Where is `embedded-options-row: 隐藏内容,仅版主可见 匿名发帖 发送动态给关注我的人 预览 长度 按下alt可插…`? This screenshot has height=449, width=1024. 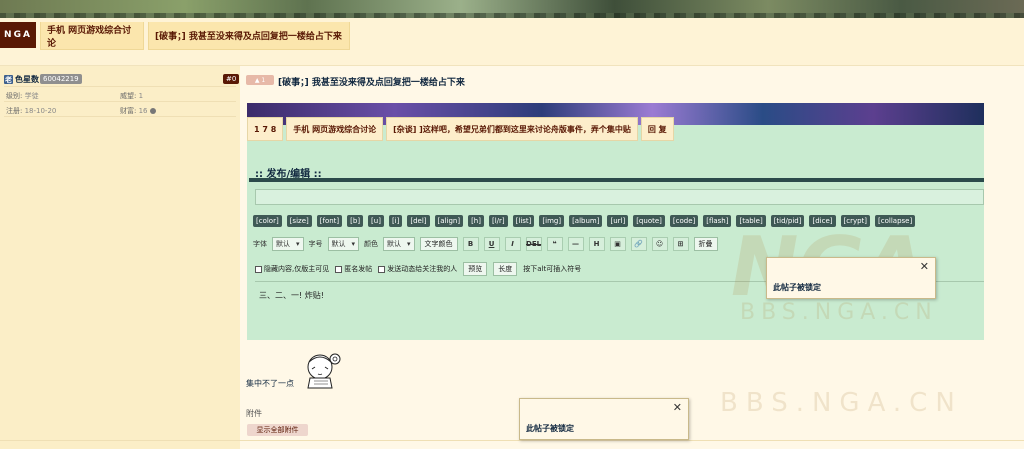 embedded-options-row: 隐藏内容,仅版主可见 匿名发帖 发送动态给关注我的人 预览 长度 按下alt可插… is located at coordinates (418, 269).